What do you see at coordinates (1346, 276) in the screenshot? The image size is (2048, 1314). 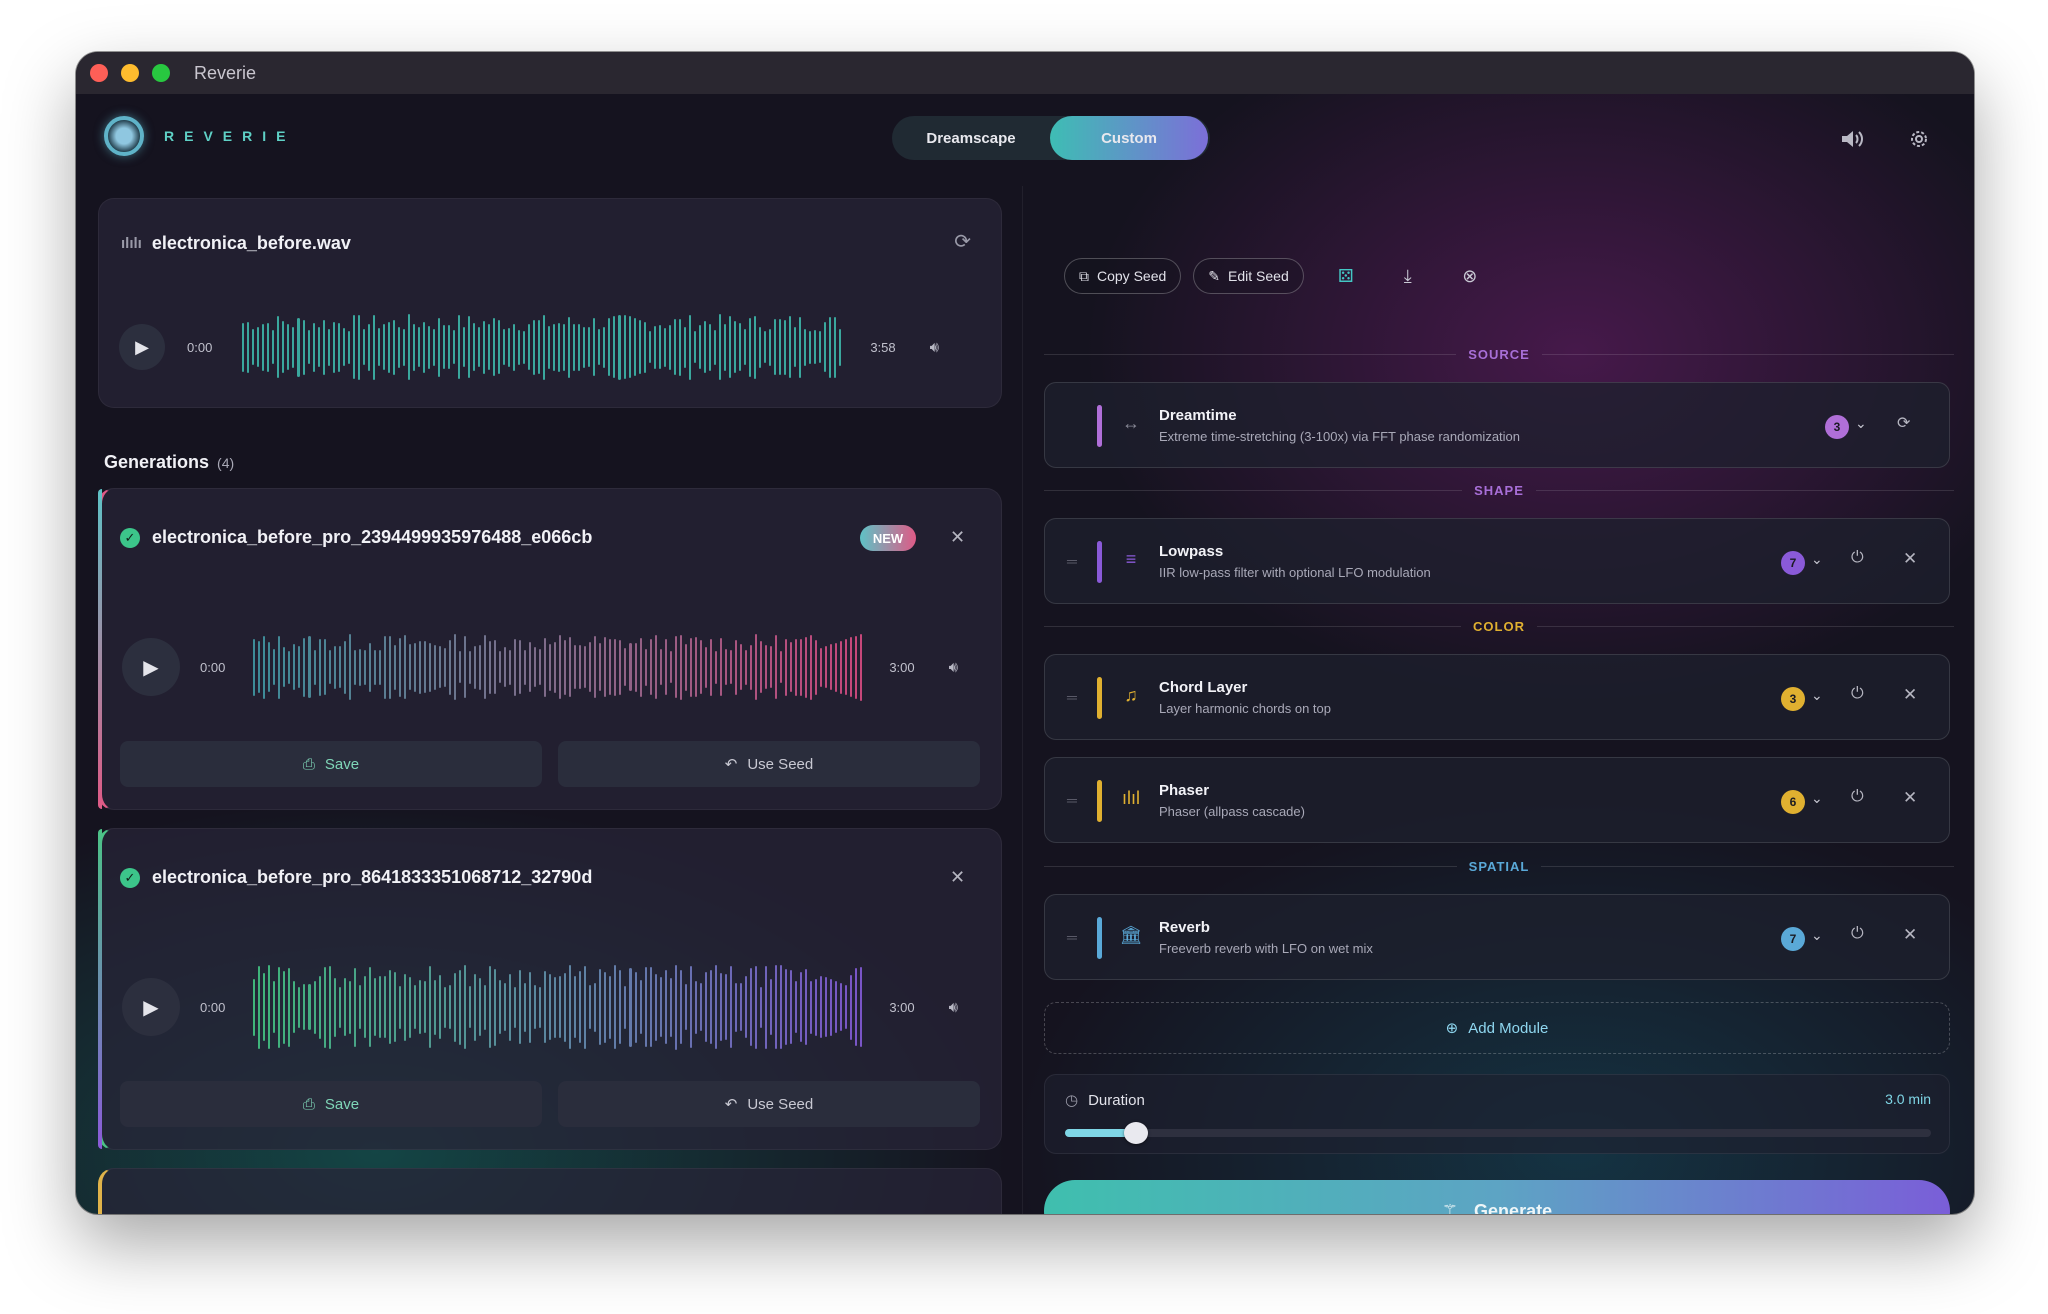 I see `dice-icon: ⚄` at bounding box center [1346, 276].